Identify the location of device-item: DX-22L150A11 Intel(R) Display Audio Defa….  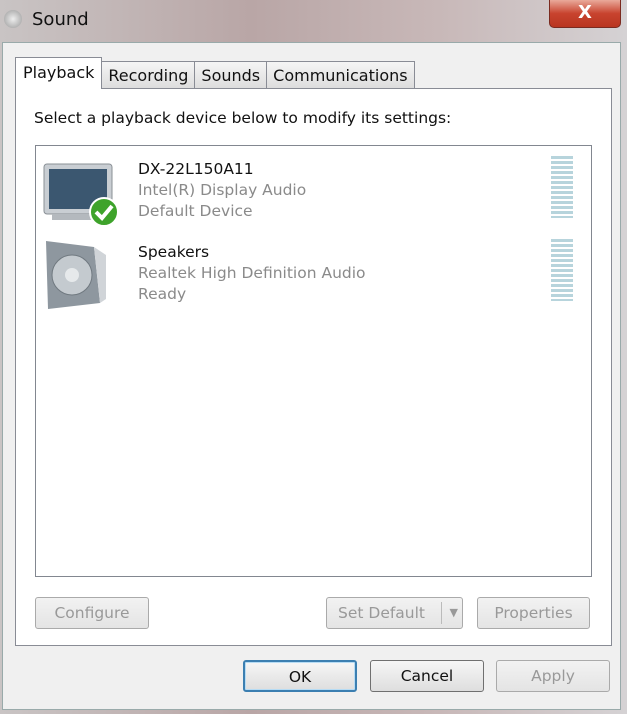
(313, 194).